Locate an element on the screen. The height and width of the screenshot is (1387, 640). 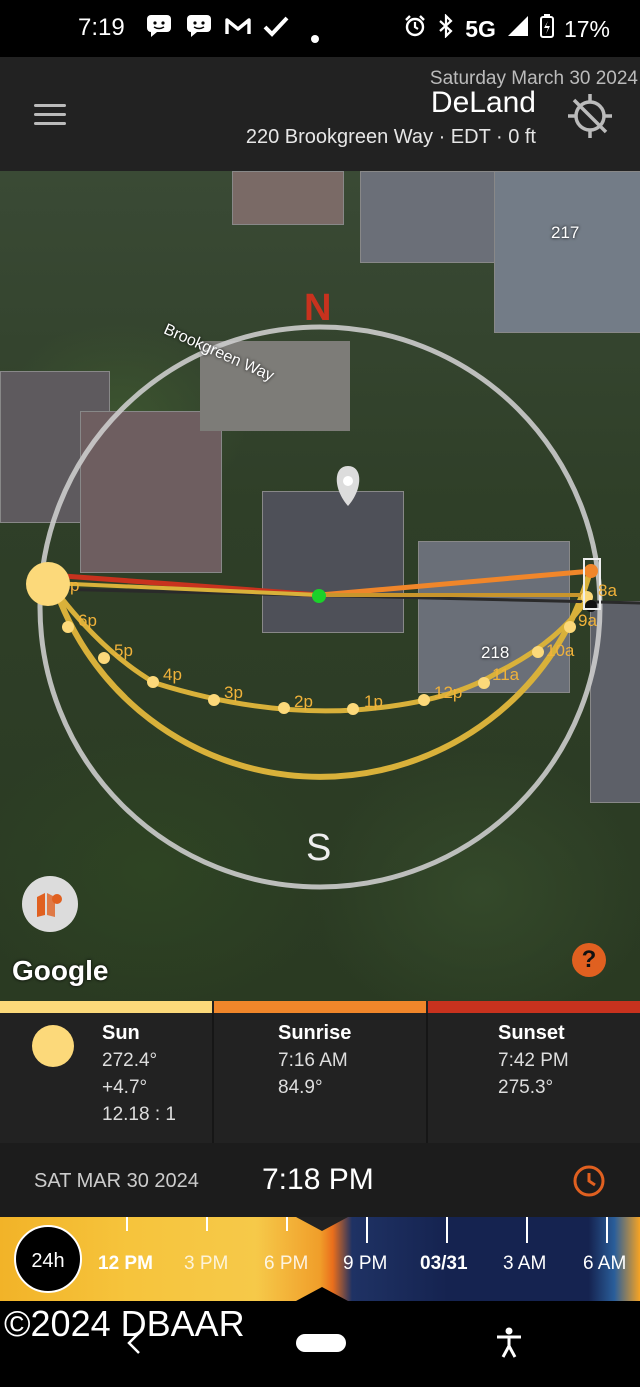
hour-label: 11a is located at coordinates (506, 674).